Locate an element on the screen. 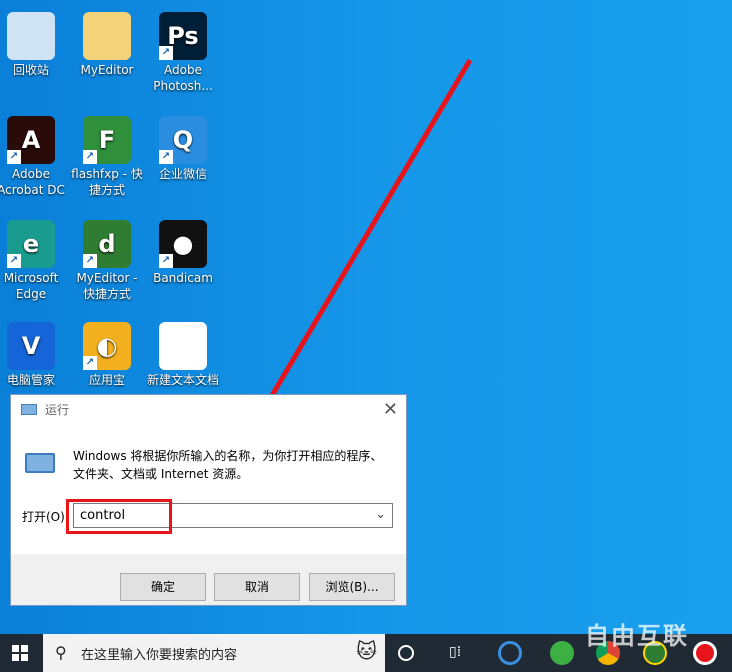 The height and width of the screenshot is (672, 732). search-placeholder: 在这里输入你要搜索的内容 is located at coordinates (159, 655).